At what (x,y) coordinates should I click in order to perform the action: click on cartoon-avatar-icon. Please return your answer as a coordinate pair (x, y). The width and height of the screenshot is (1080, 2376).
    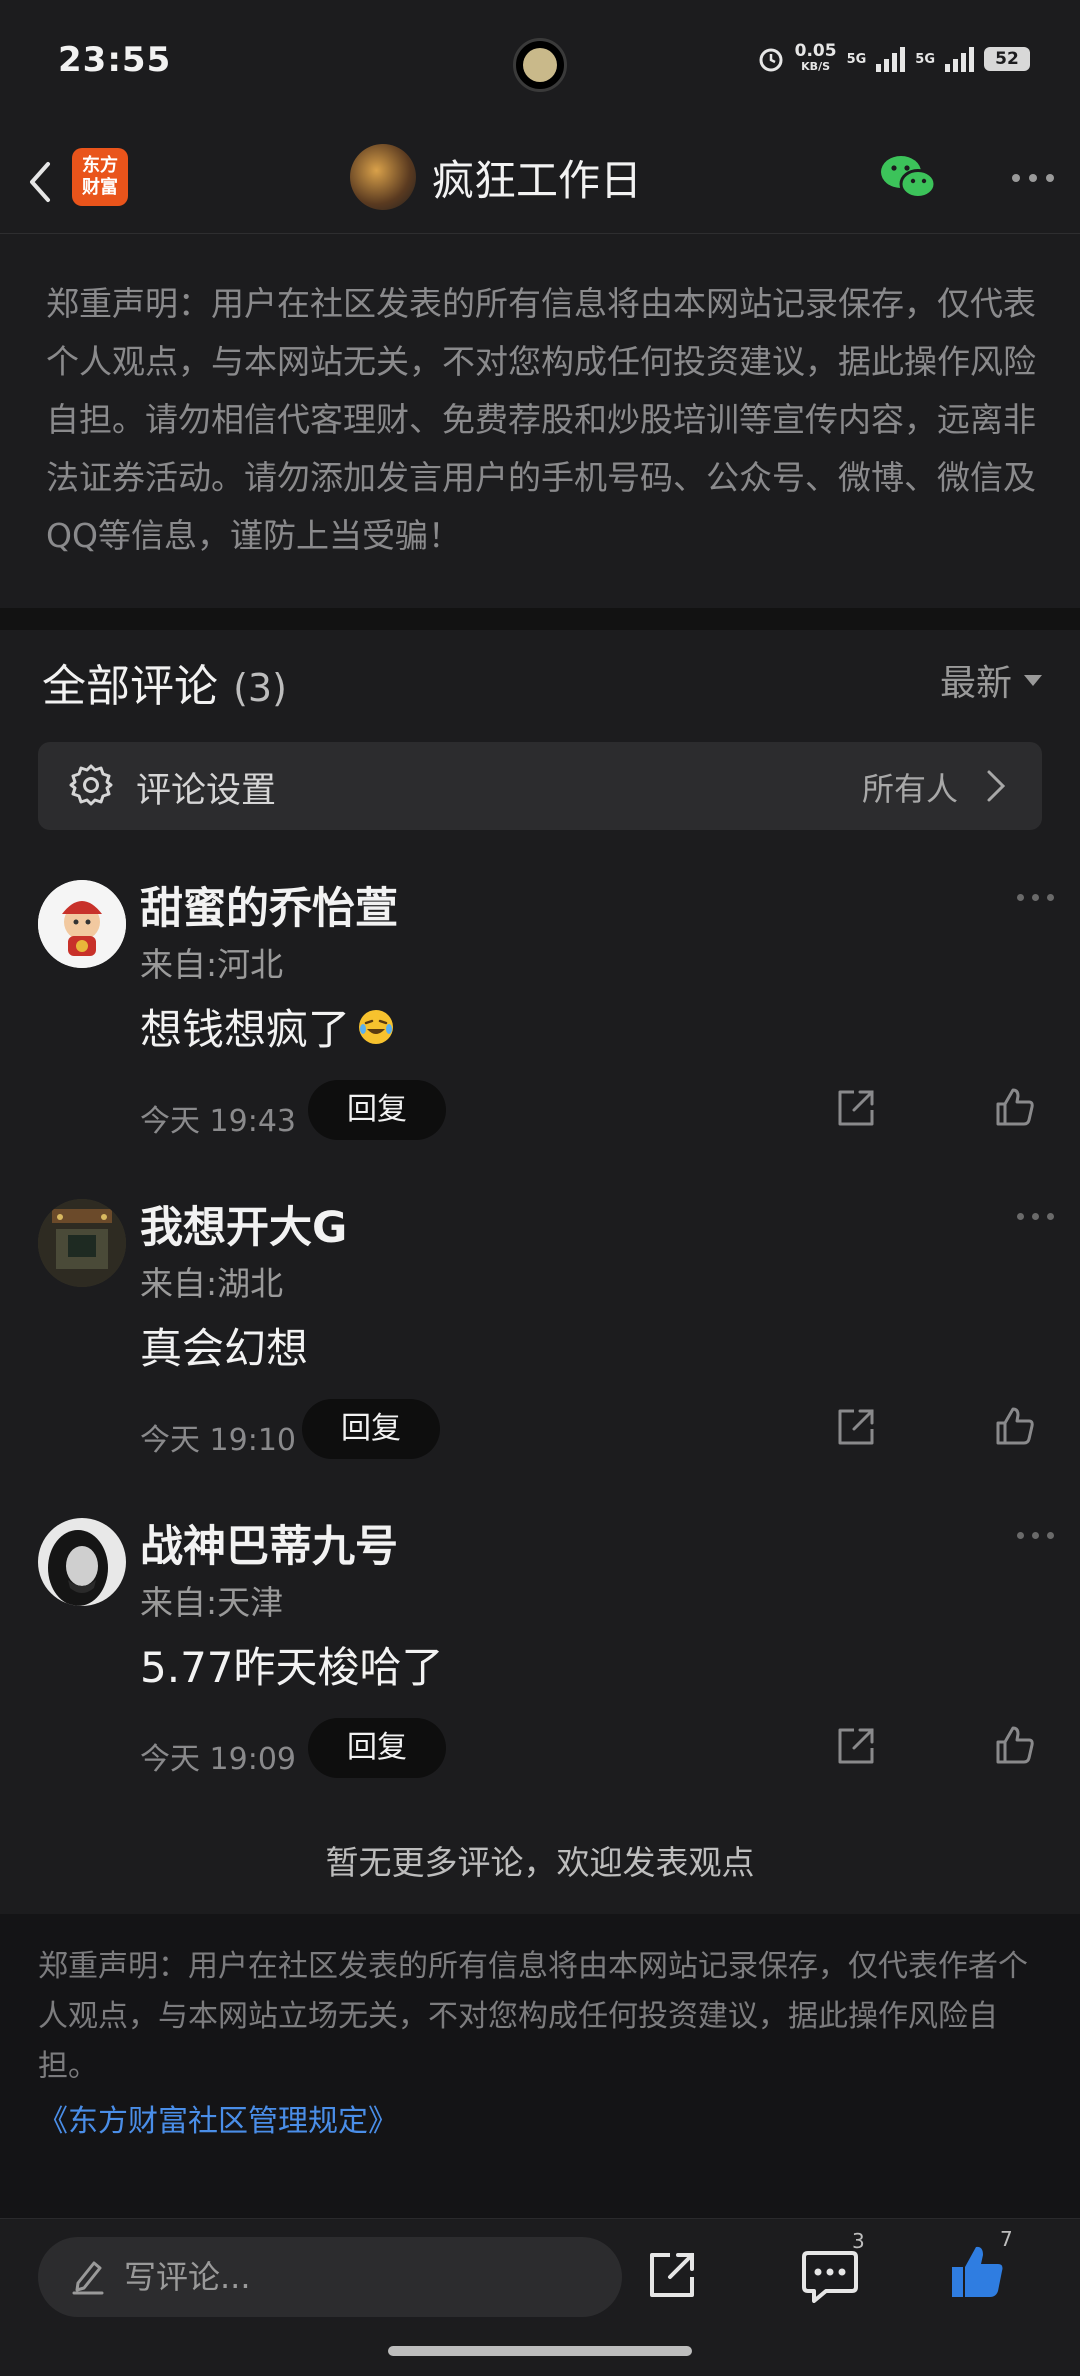
    Looking at the image, I should click on (82, 924).